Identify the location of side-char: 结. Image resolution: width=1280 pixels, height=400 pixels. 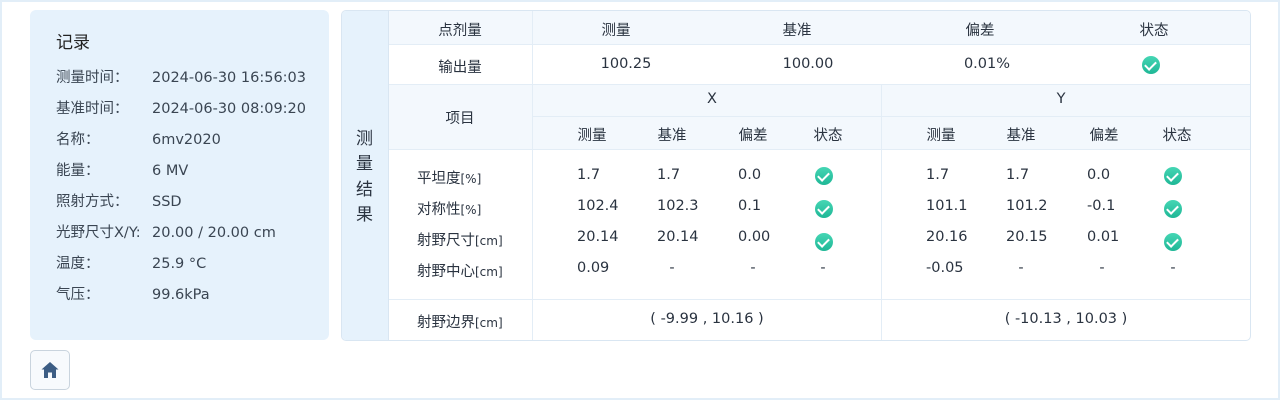
(364, 190).